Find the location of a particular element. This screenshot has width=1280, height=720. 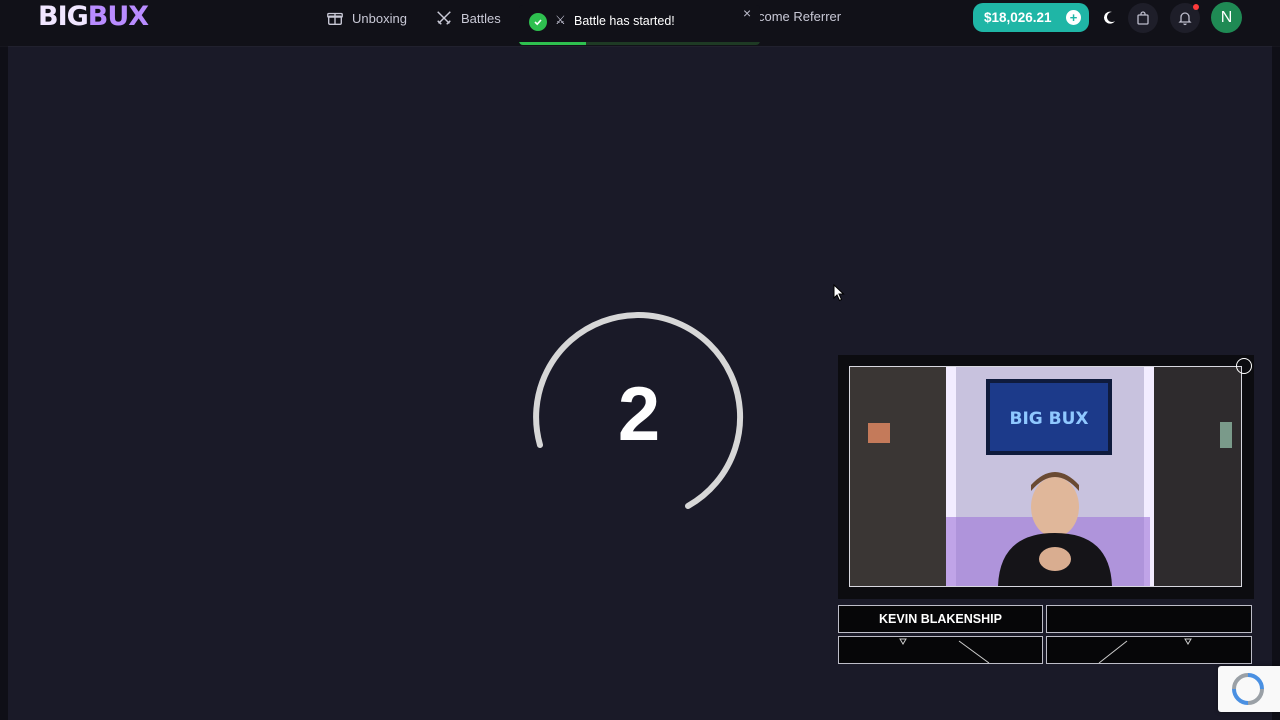

nav-battles-label: Battles is located at coordinates (481, 18).